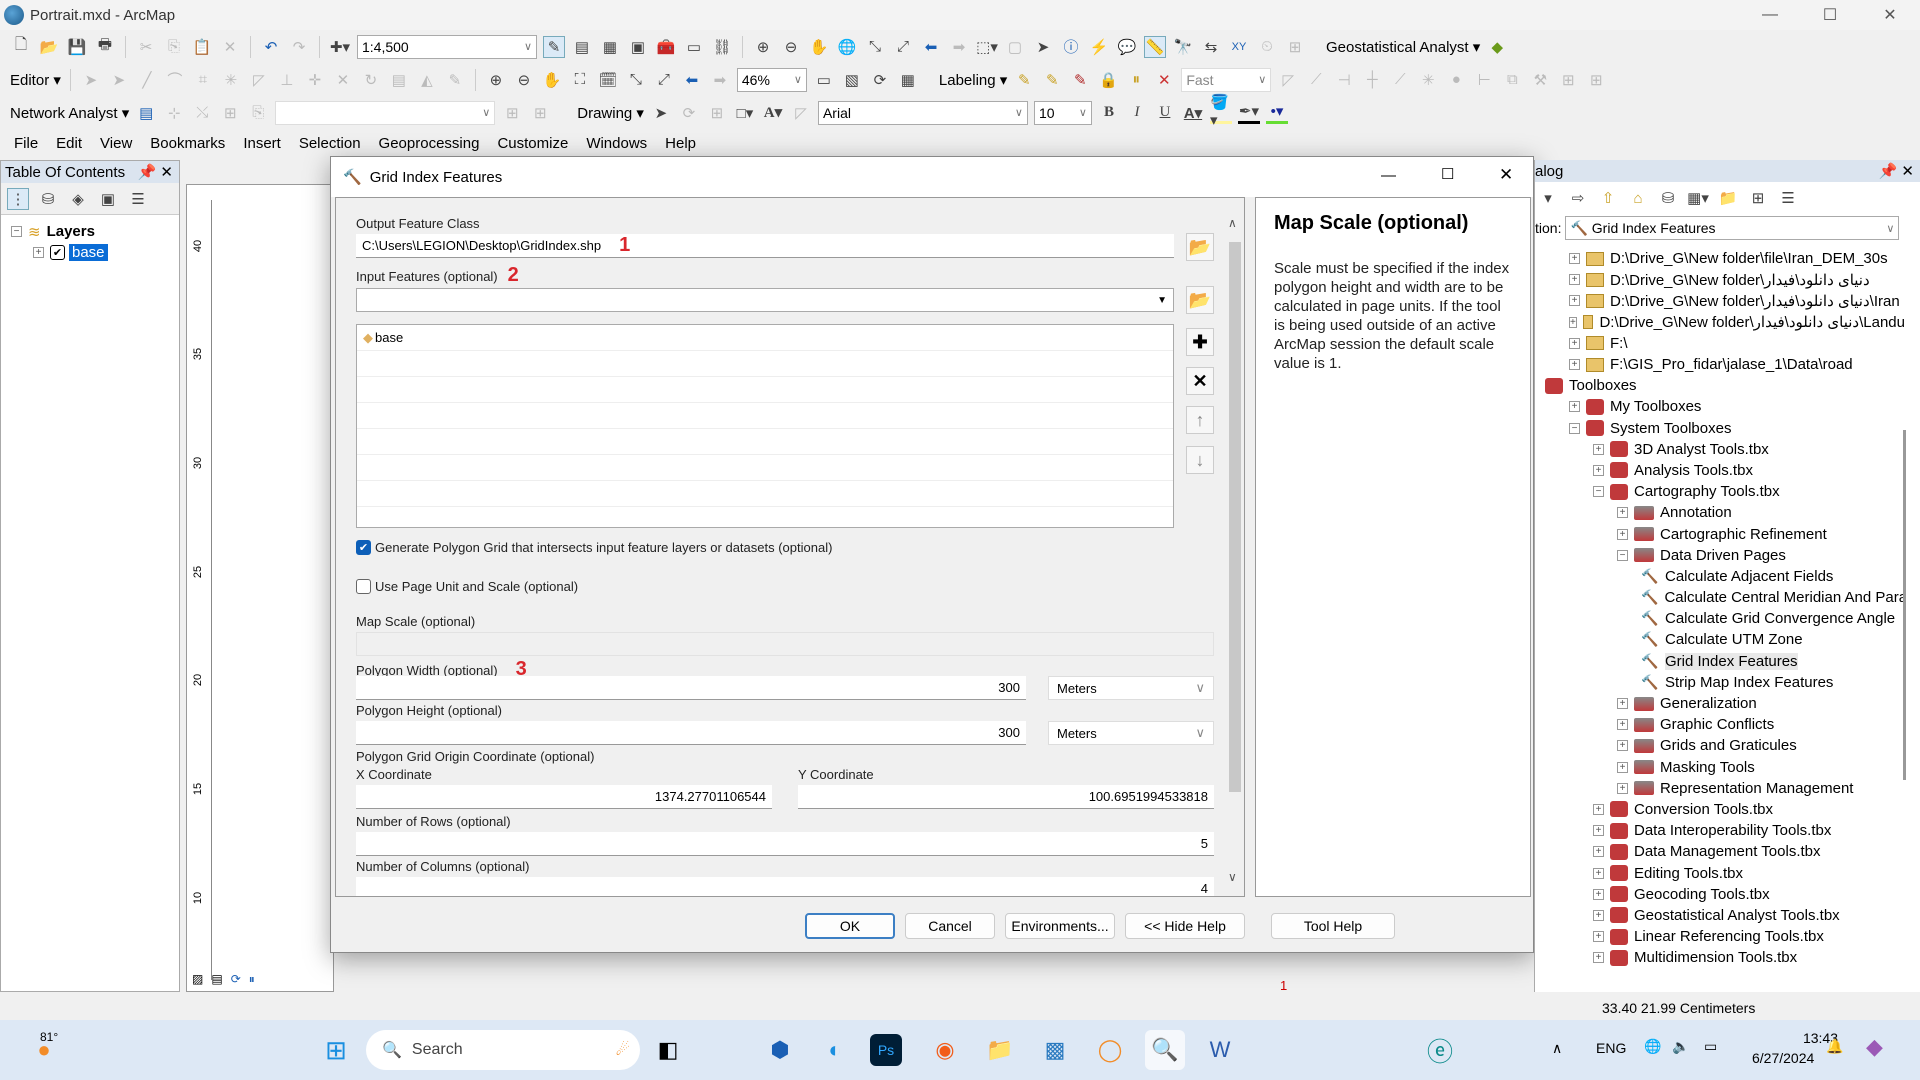 The image size is (1920, 1080). I want to click on catalog-tree-item: 🔨 Calculate Central Meridian And Para, so click(1720, 597).